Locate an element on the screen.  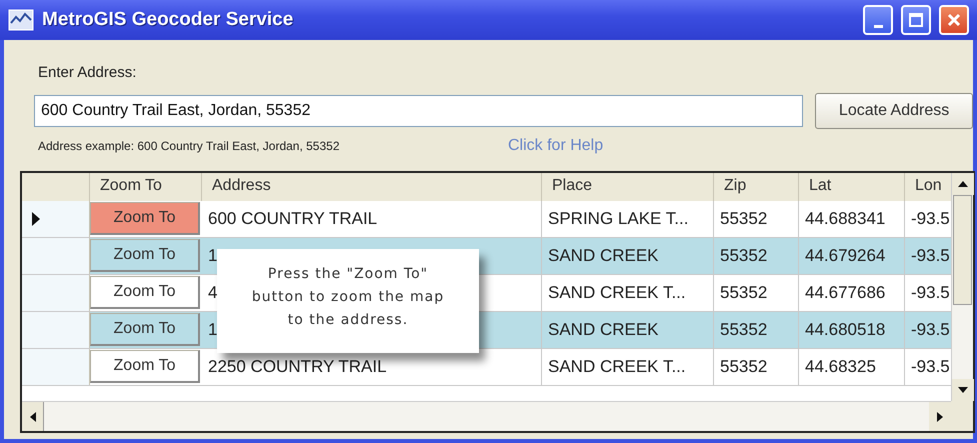
scroll-up-icon is located at coordinates (963, 184).